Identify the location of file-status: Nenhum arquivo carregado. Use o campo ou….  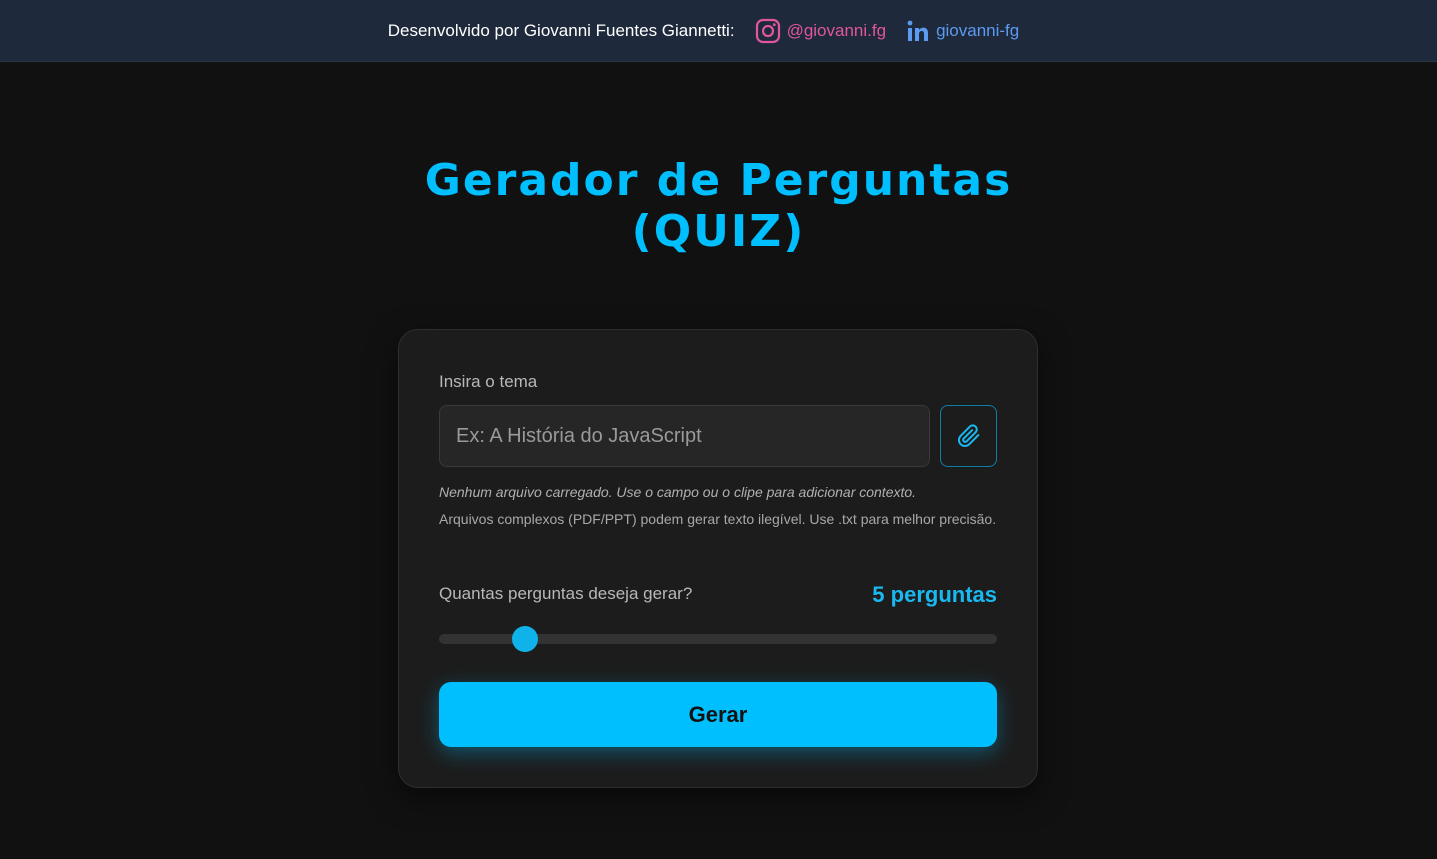
(678, 492).